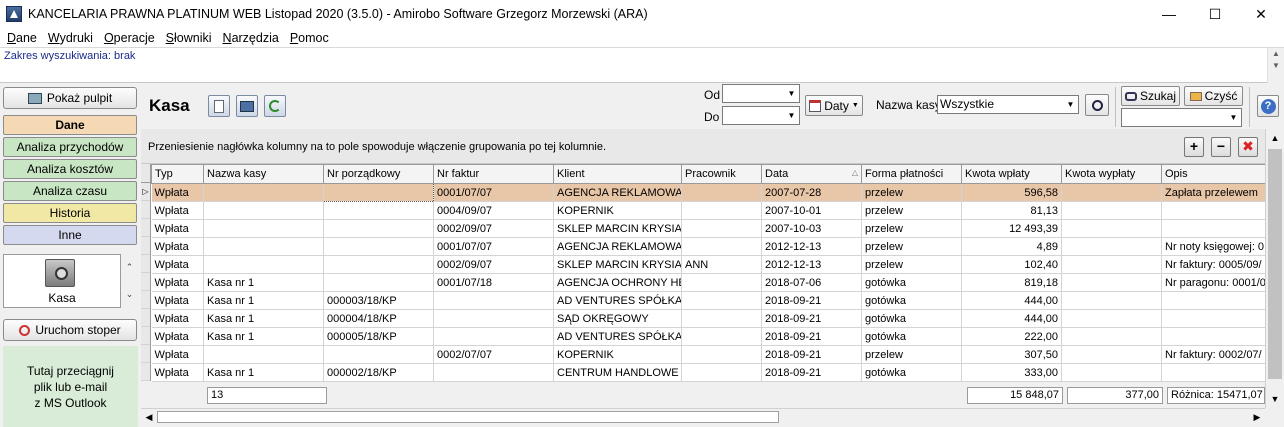 The image size is (1284, 427). What do you see at coordinates (378, 372) in the screenshot?
I see `table-cell: 000002/18/KP` at bounding box center [378, 372].